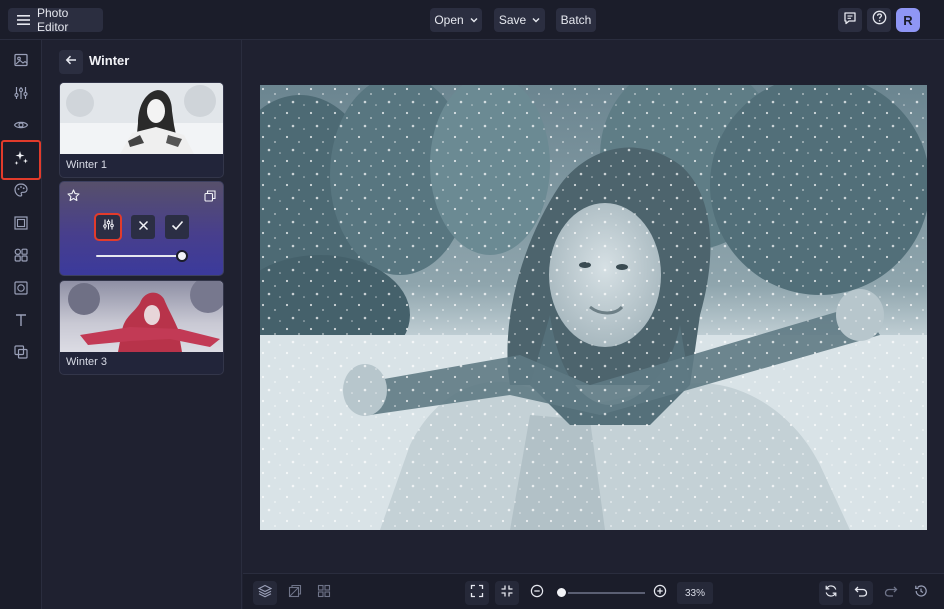 The height and width of the screenshot is (609, 944). I want to click on zoom-slider-track, so click(601, 593).